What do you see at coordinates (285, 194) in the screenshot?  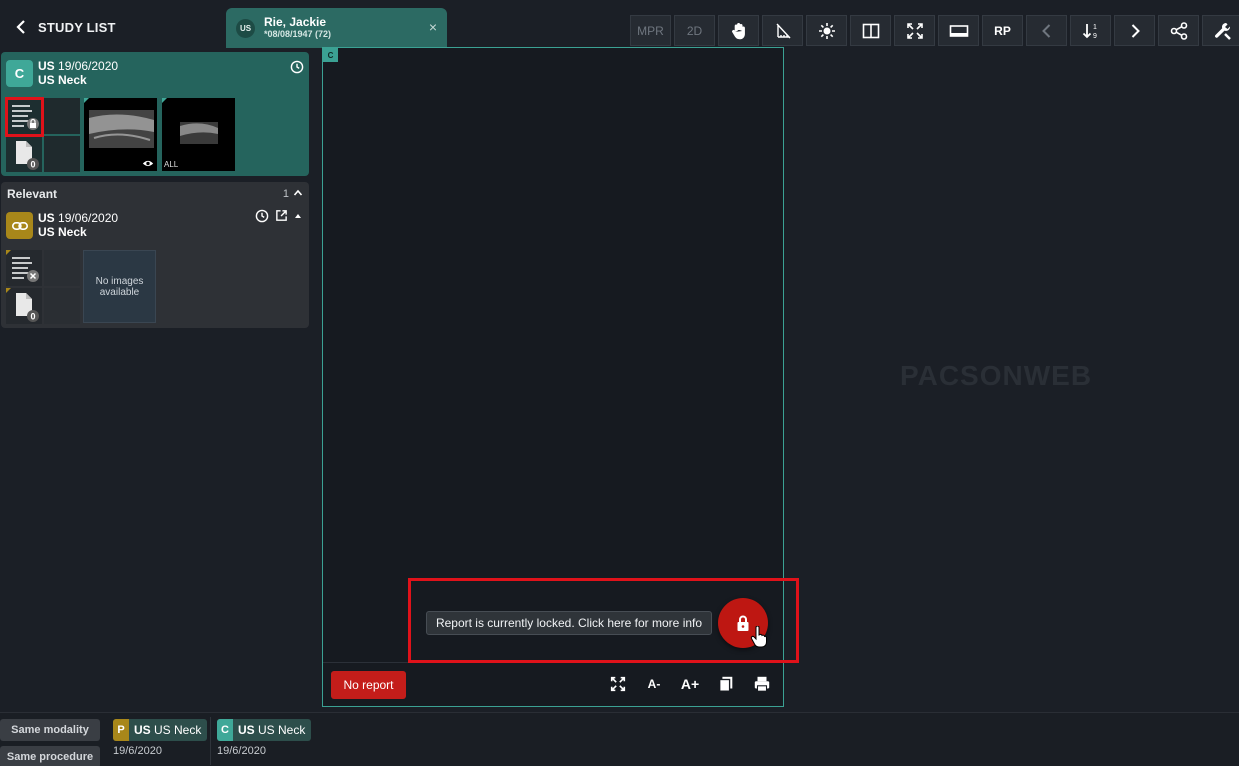 I see `relevant-count: 1` at bounding box center [285, 194].